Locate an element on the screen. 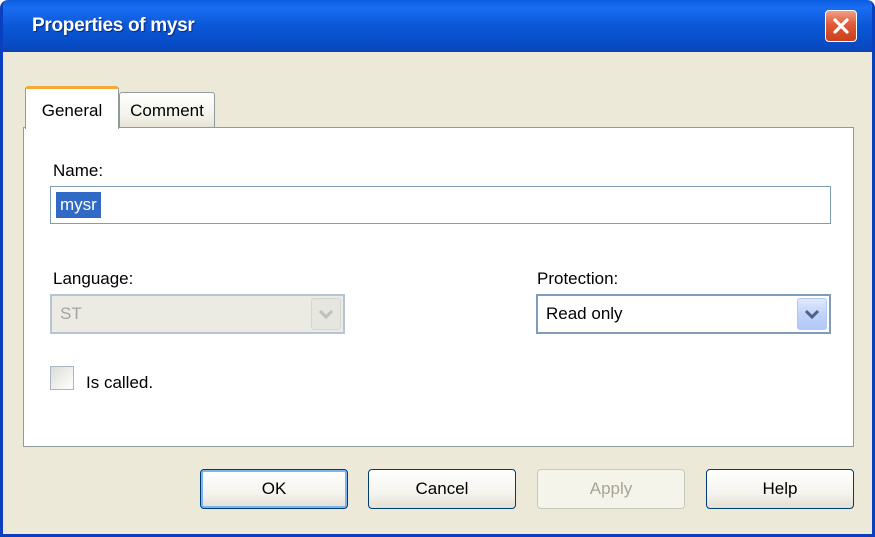  tab-general: General is located at coordinates (72, 107).